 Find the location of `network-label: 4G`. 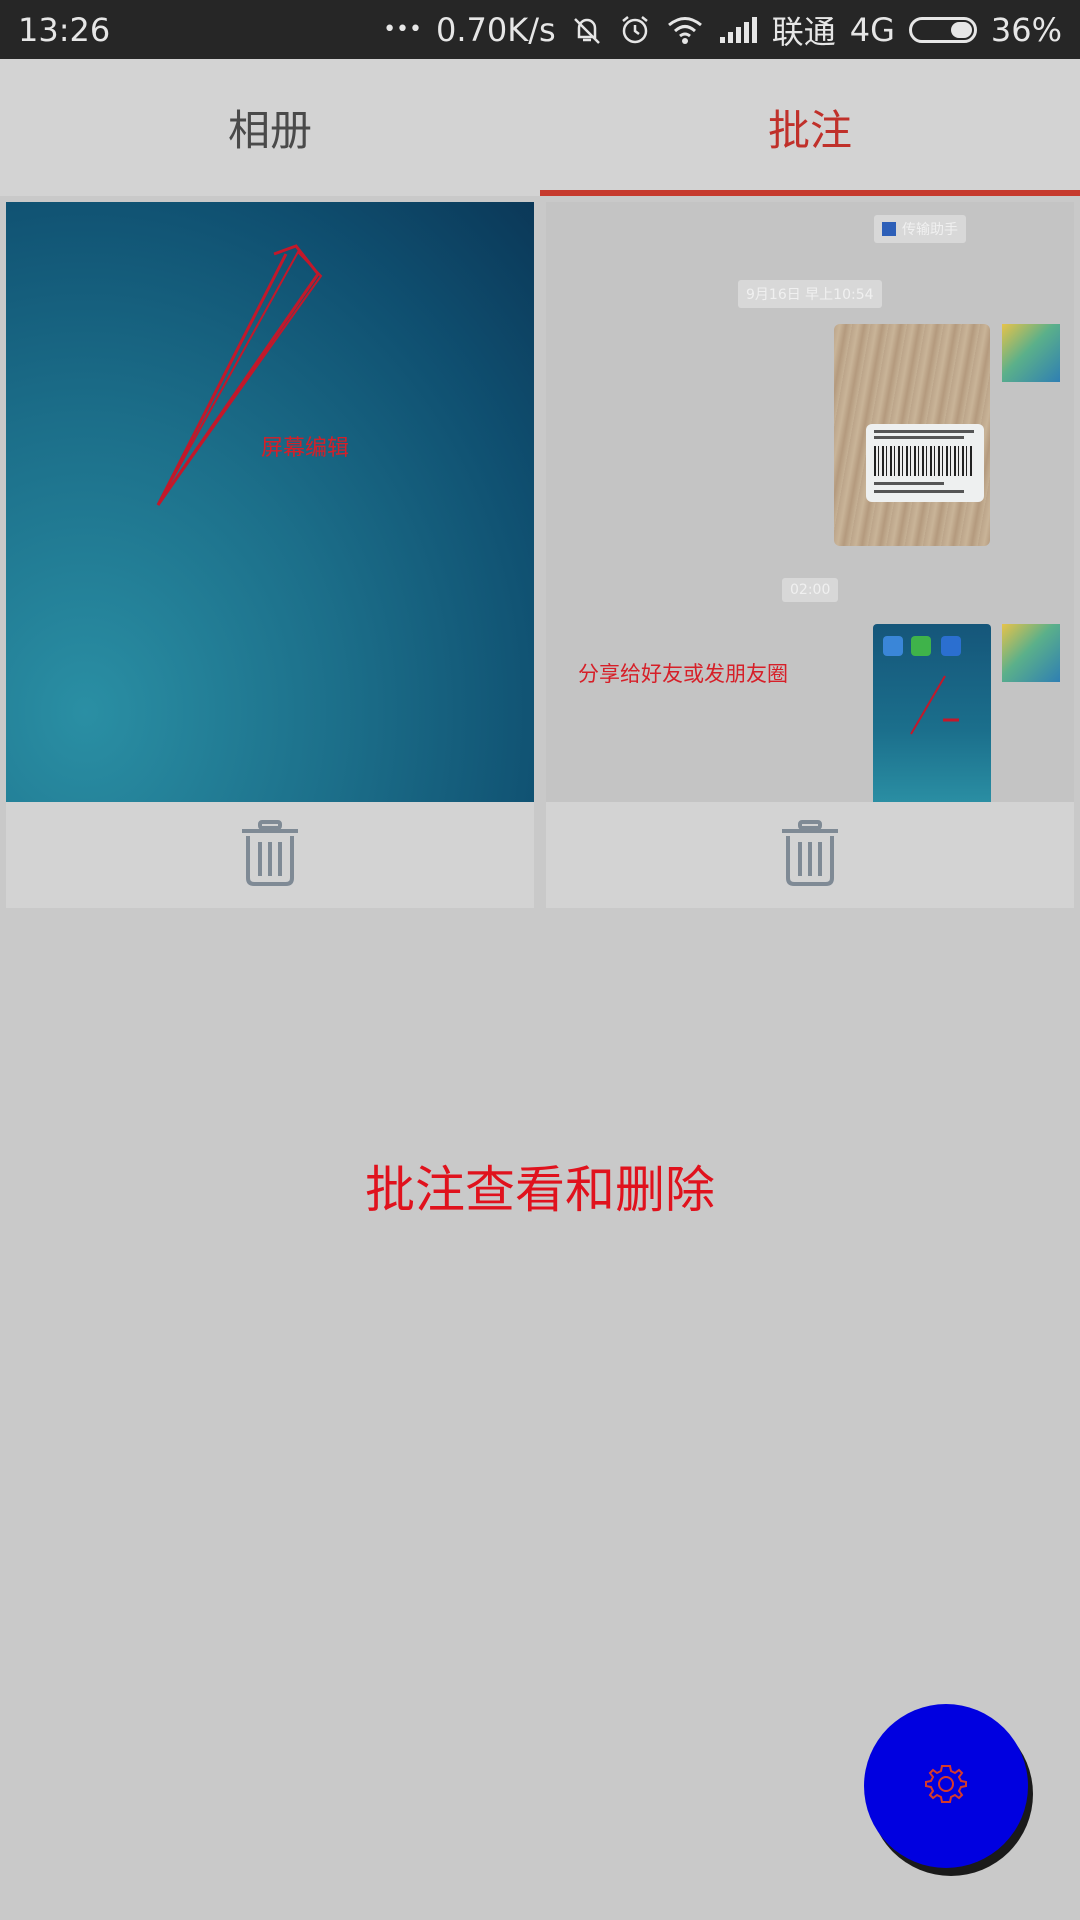

network-label: 4G is located at coordinates (872, 29).